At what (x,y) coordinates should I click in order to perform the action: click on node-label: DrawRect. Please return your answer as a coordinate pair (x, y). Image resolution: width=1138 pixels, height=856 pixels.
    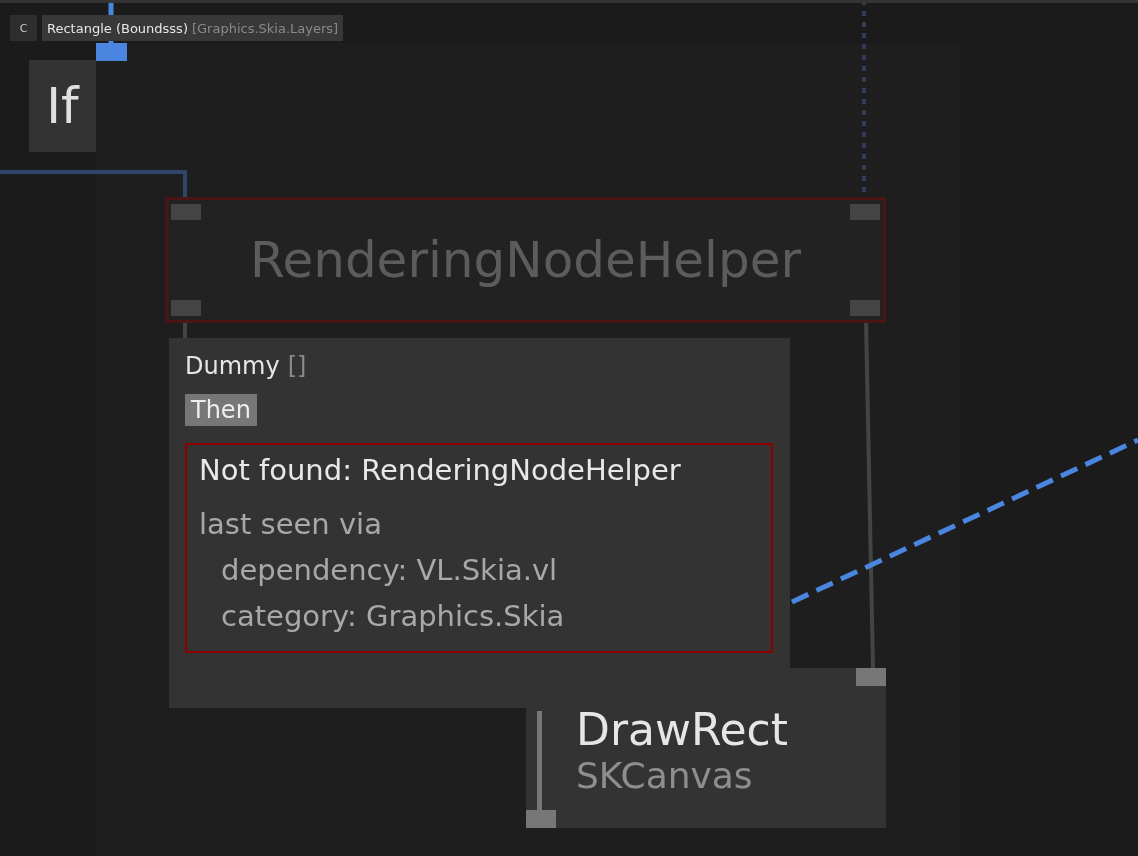
    Looking at the image, I should click on (683, 730).